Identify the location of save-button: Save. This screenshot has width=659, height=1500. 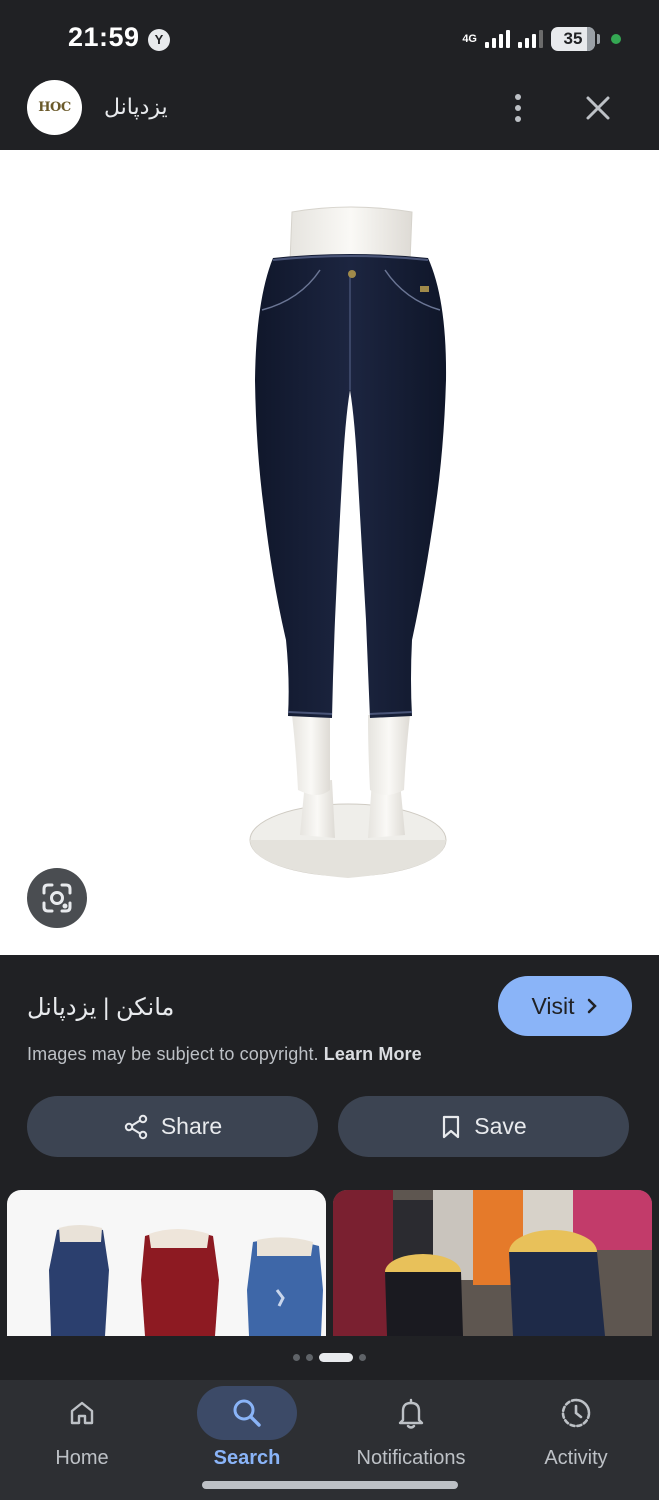
(483, 1126).